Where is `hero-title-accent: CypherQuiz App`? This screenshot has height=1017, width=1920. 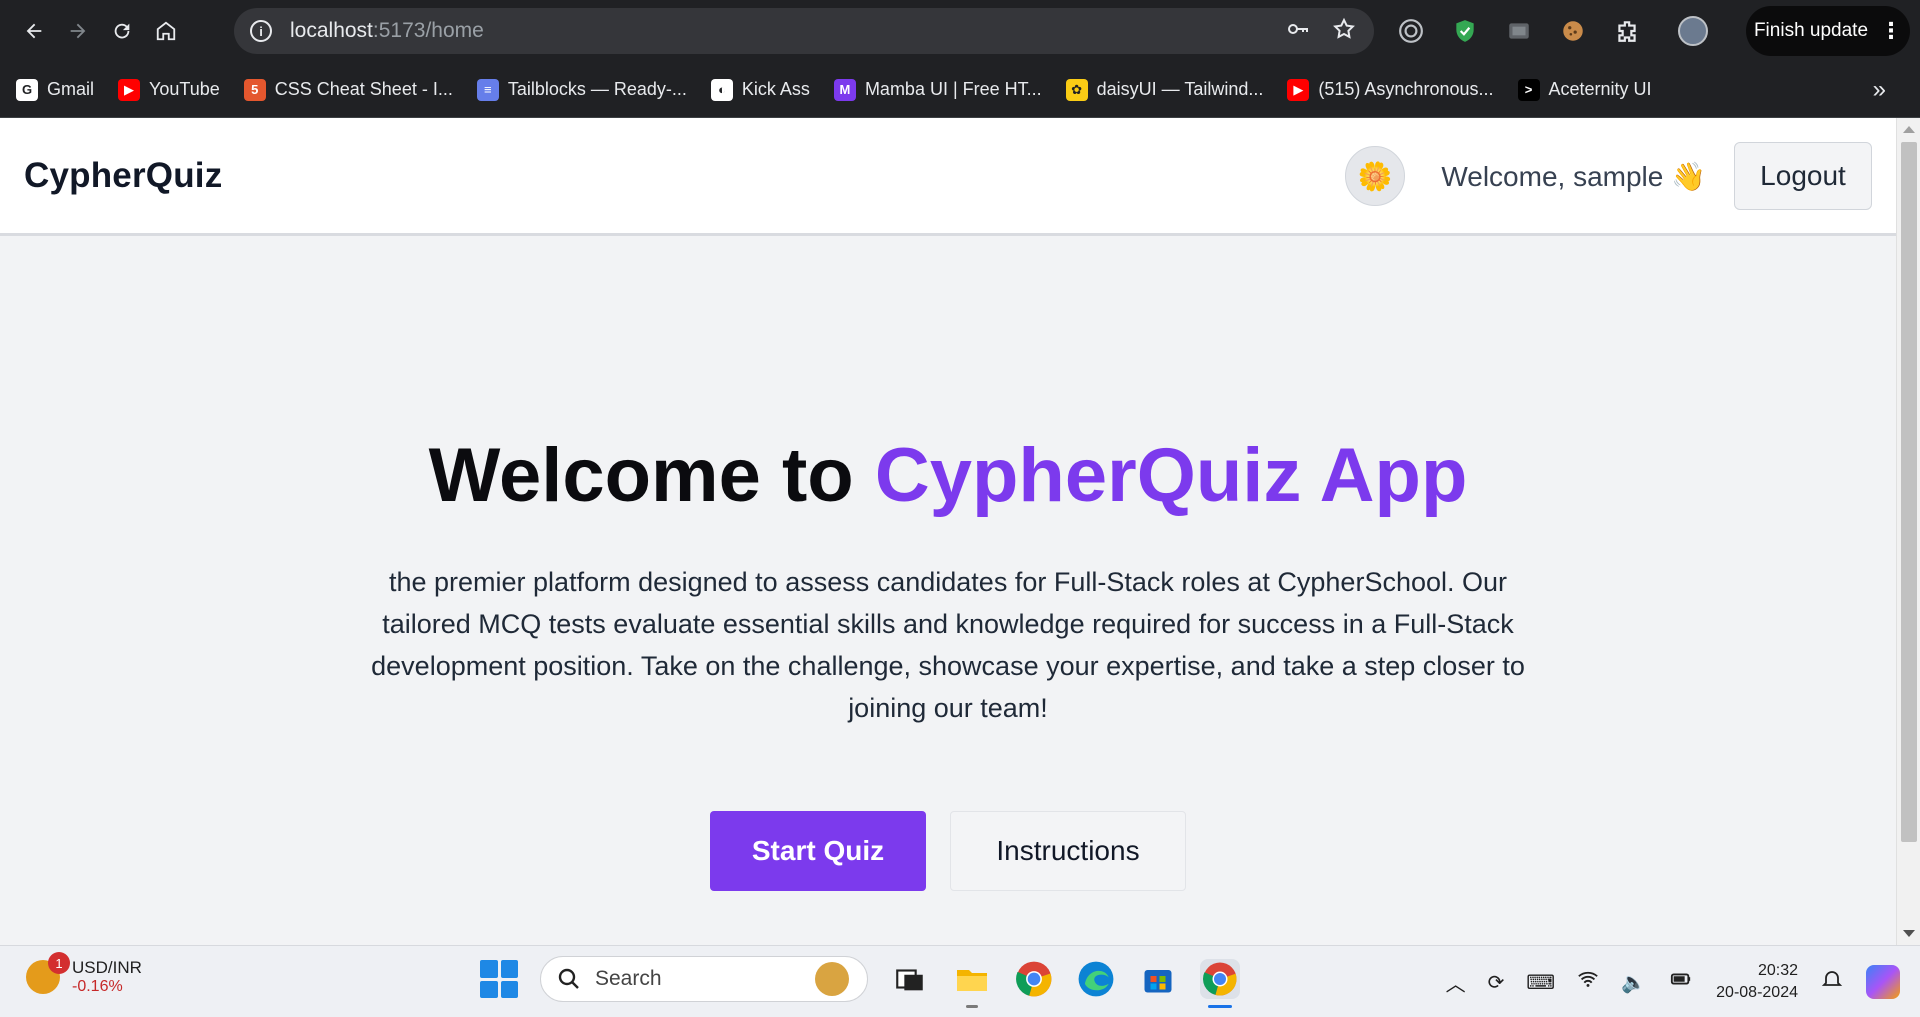
hero-title-accent: CypherQuiz App is located at coordinates (1171, 475).